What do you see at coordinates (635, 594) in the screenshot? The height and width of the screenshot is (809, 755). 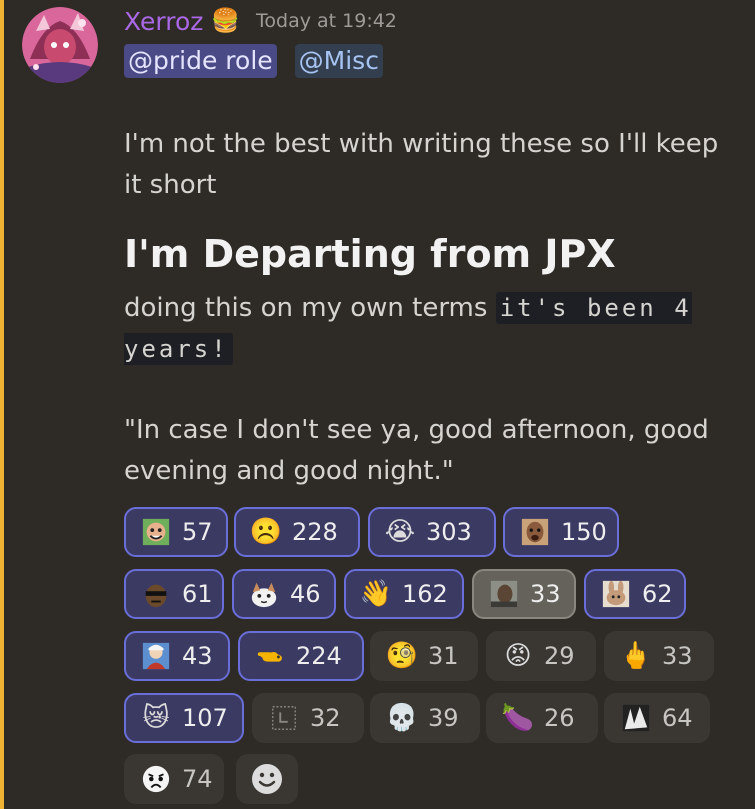 I see `reaction-button: 62` at bounding box center [635, 594].